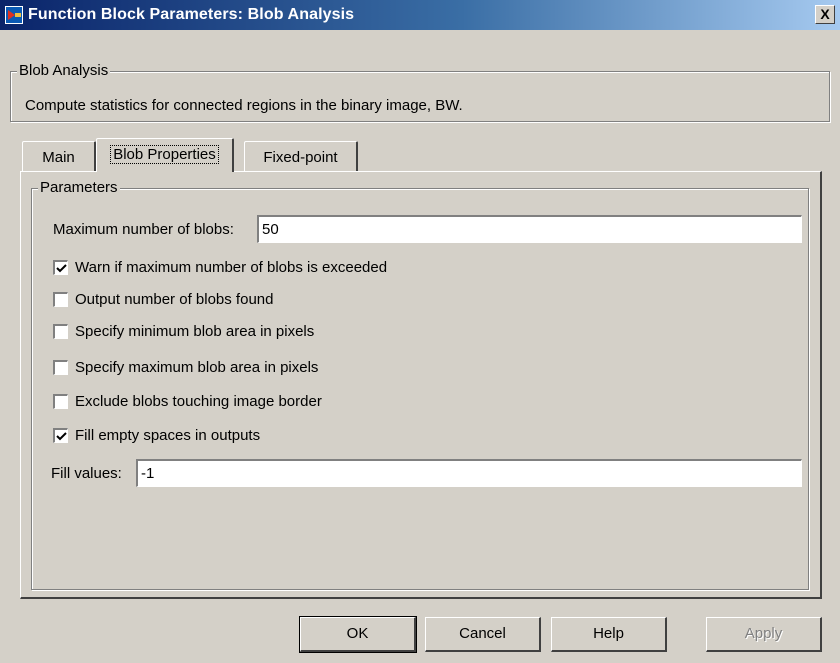  Describe the element at coordinates (198, 401) in the screenshot. I see `checkbox-label: Exclude blobs touching image border` at that location.